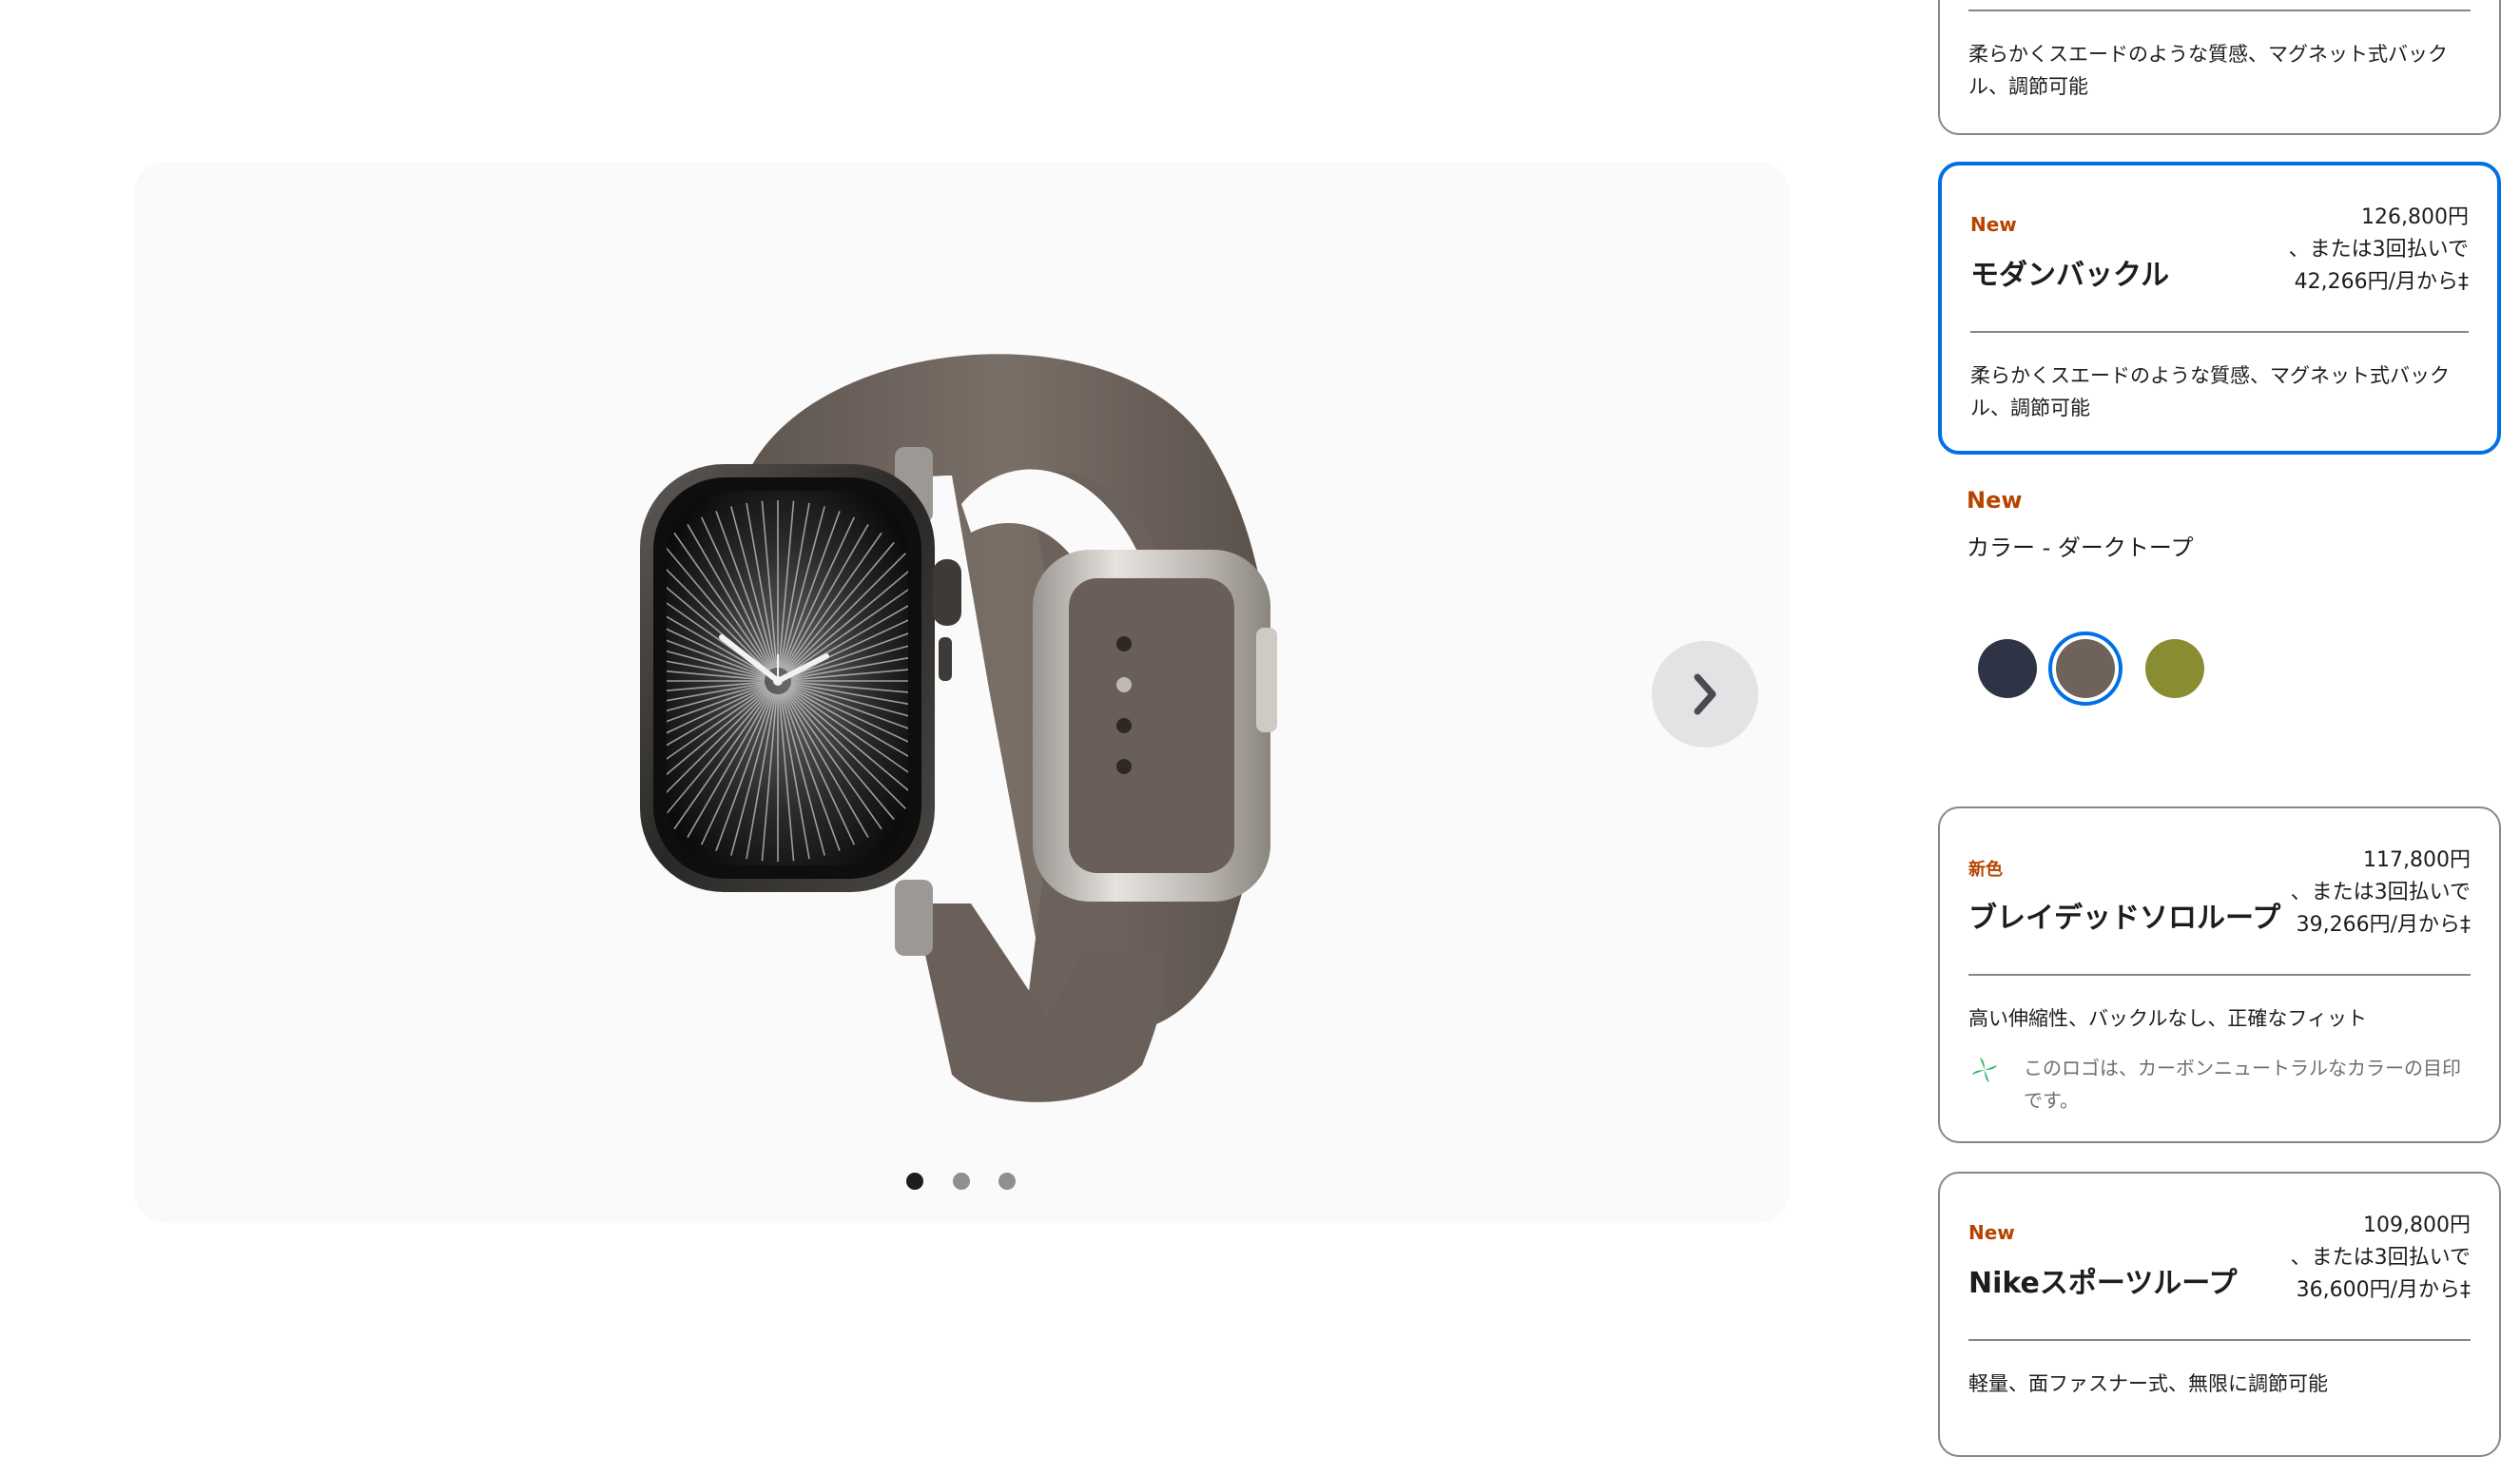 This screenshot has height=1457, width=2520. What do you see at coordinates (2233, 610) in the screenshot?
I see `color-picker: New カラー - ダークトープ` at bounding box center [2233, 610].